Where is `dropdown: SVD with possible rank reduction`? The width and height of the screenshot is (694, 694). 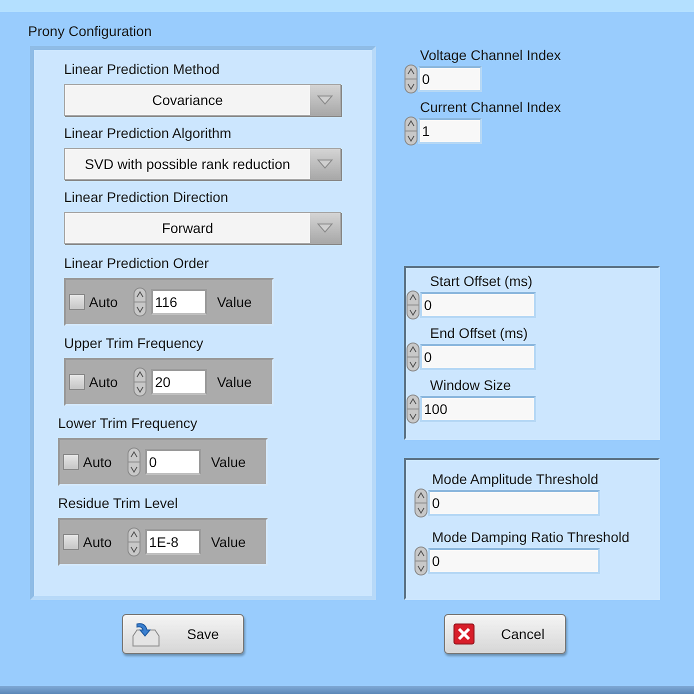 dropdown: SVD with possible rank reduction is located at coordinates (202, 164).